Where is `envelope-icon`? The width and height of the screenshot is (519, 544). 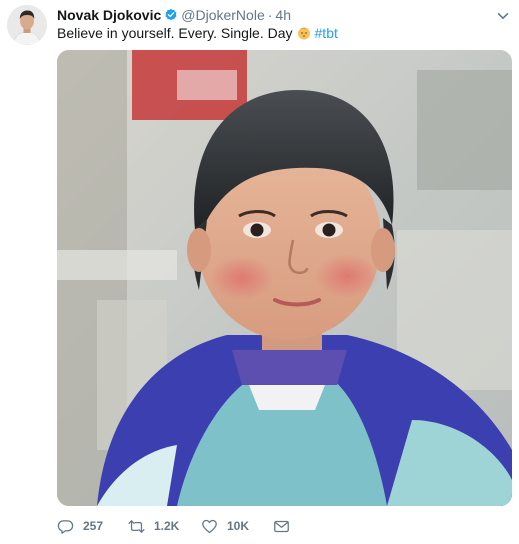 envelope-icon is located at coordinates (281, 526).